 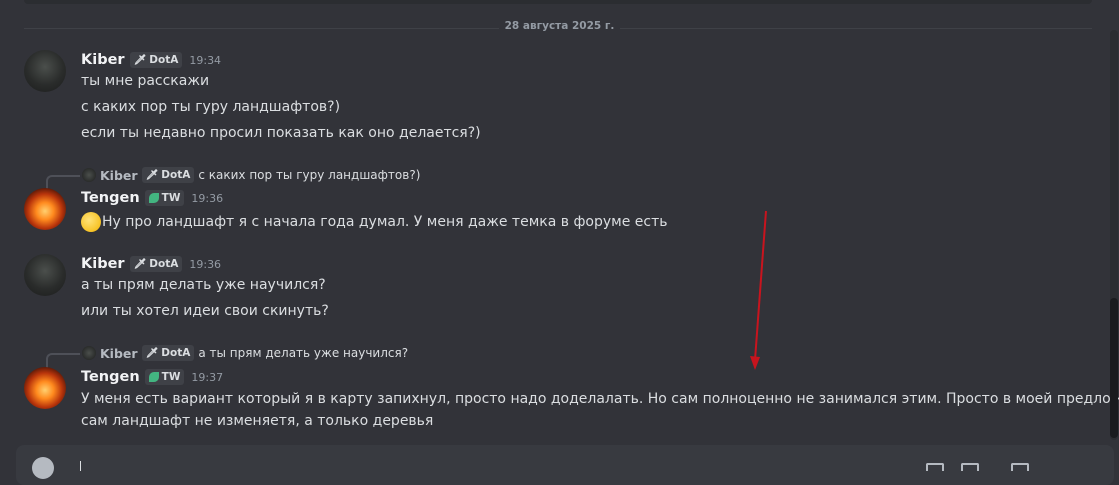 What do you see at coordinates (205, 311) in the screenshot?
I see `message-text: или ты хотел идеи свои скинуть?` at bounding box center [205, 311].